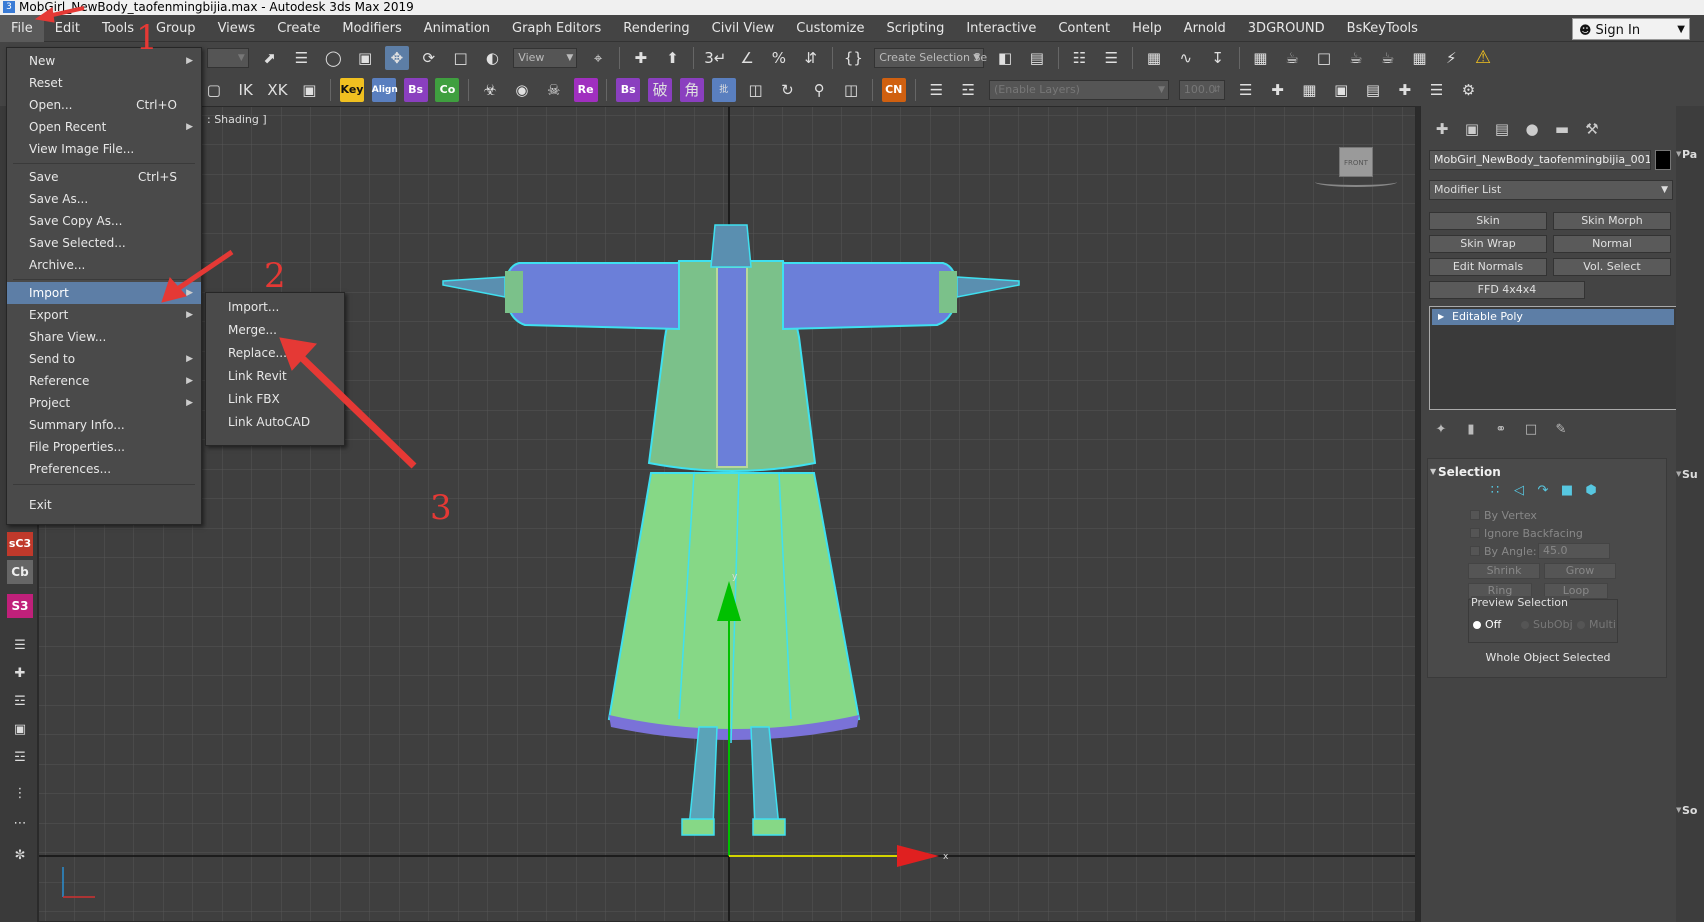  What do you see at coordinates (490, 90) in the screenshot?
I see `rig-tool-icon: ☣` at bounding box center [490, 90].